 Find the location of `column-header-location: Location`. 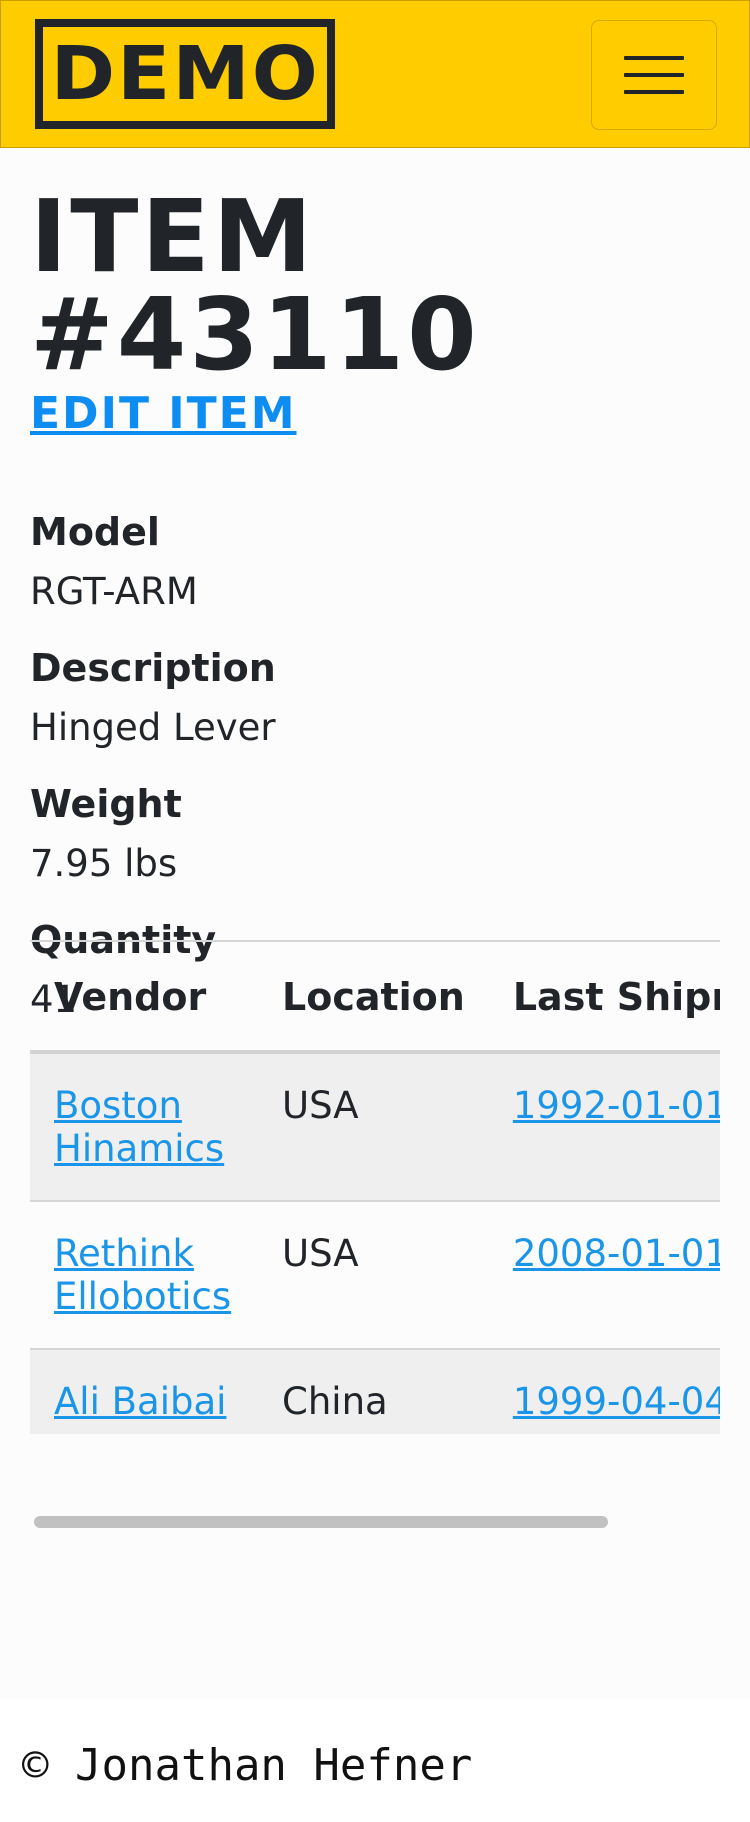

column-header-location: Location is located at coordinates (373, 998).